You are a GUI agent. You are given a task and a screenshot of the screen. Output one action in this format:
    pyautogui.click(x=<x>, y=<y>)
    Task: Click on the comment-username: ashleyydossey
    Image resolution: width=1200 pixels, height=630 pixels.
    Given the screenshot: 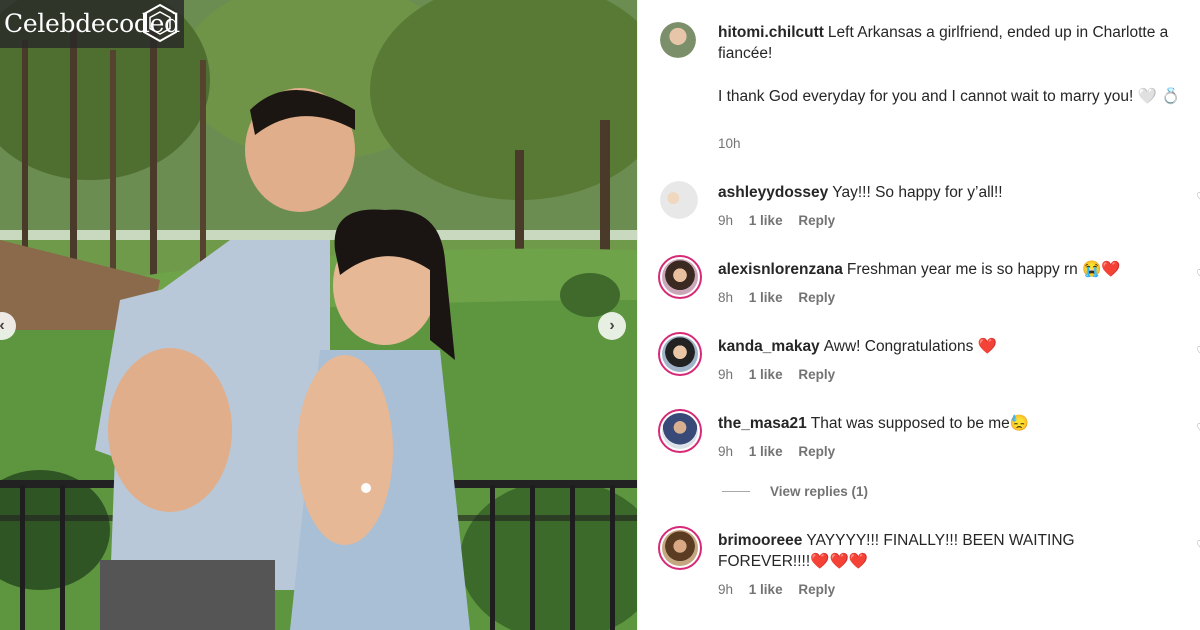 What is the action you would take?
    pyautogui.click(x=773, y=192)
    